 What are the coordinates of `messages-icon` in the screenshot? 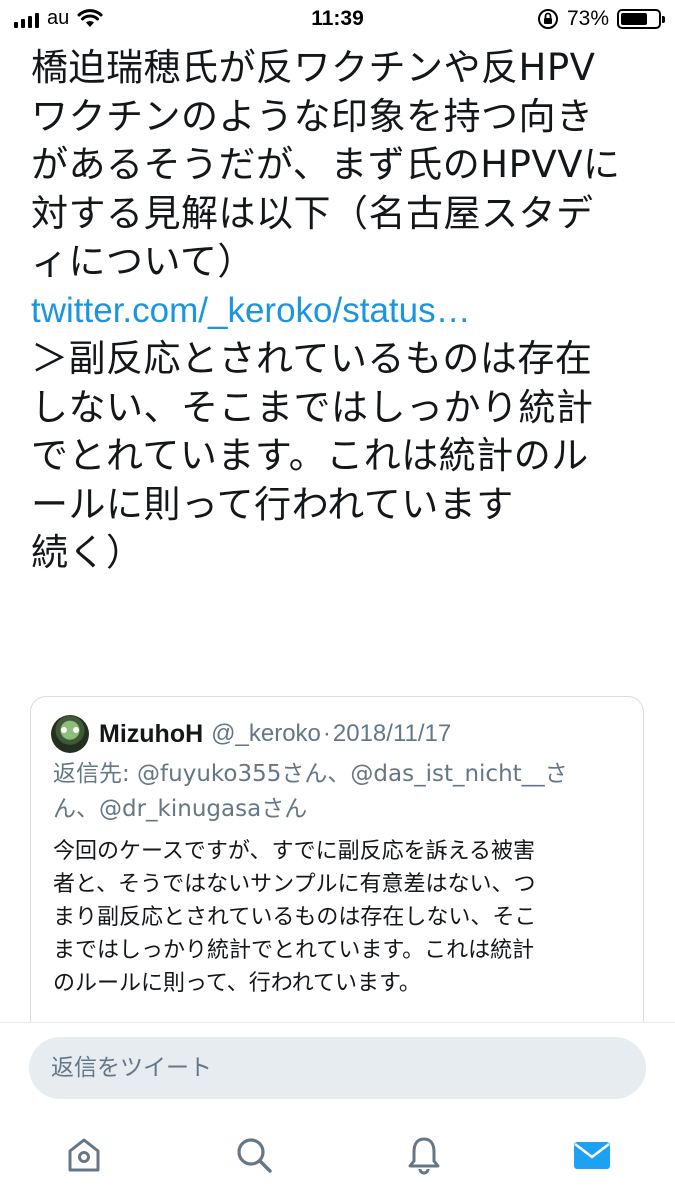 It's located at (592, 1155).